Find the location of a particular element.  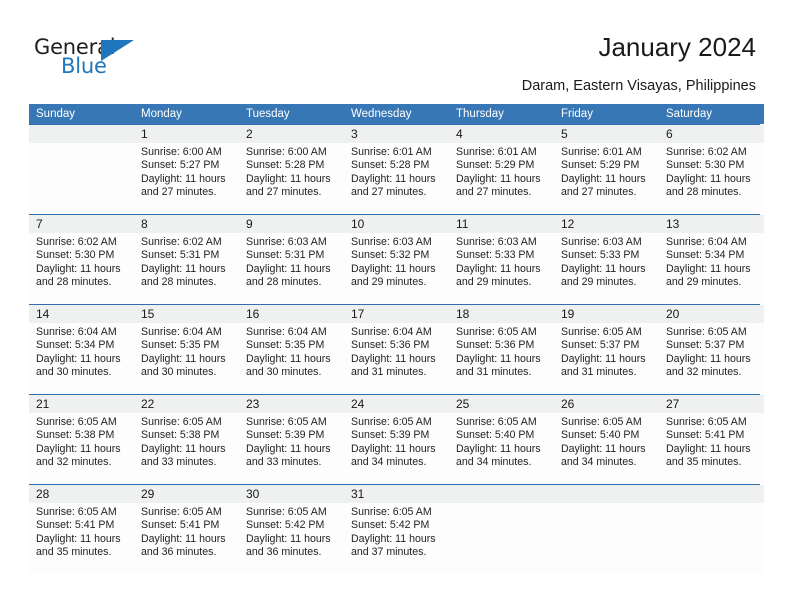

sunrise-text: Sunrise: 6:04 AM is located at coordinates (391, 332).